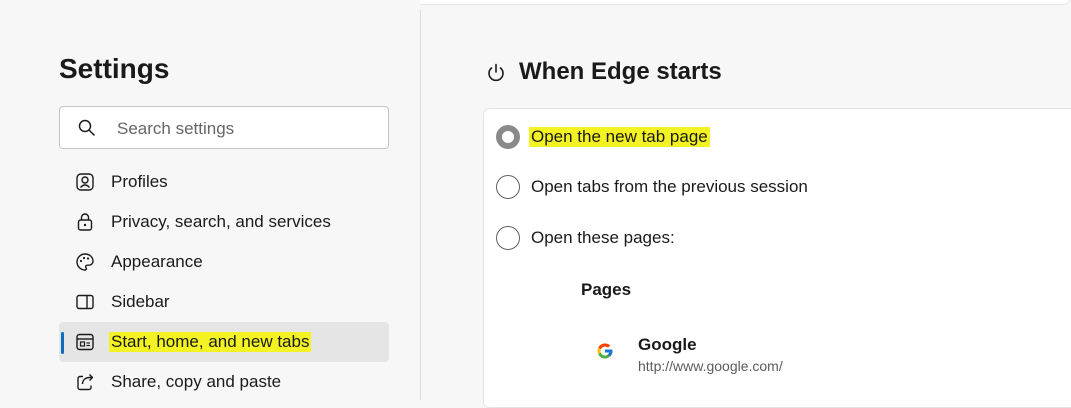  What do you see at coordinates (86, 127) in the screenshot?
I see `search-icon` at bounding box center [86, 127].